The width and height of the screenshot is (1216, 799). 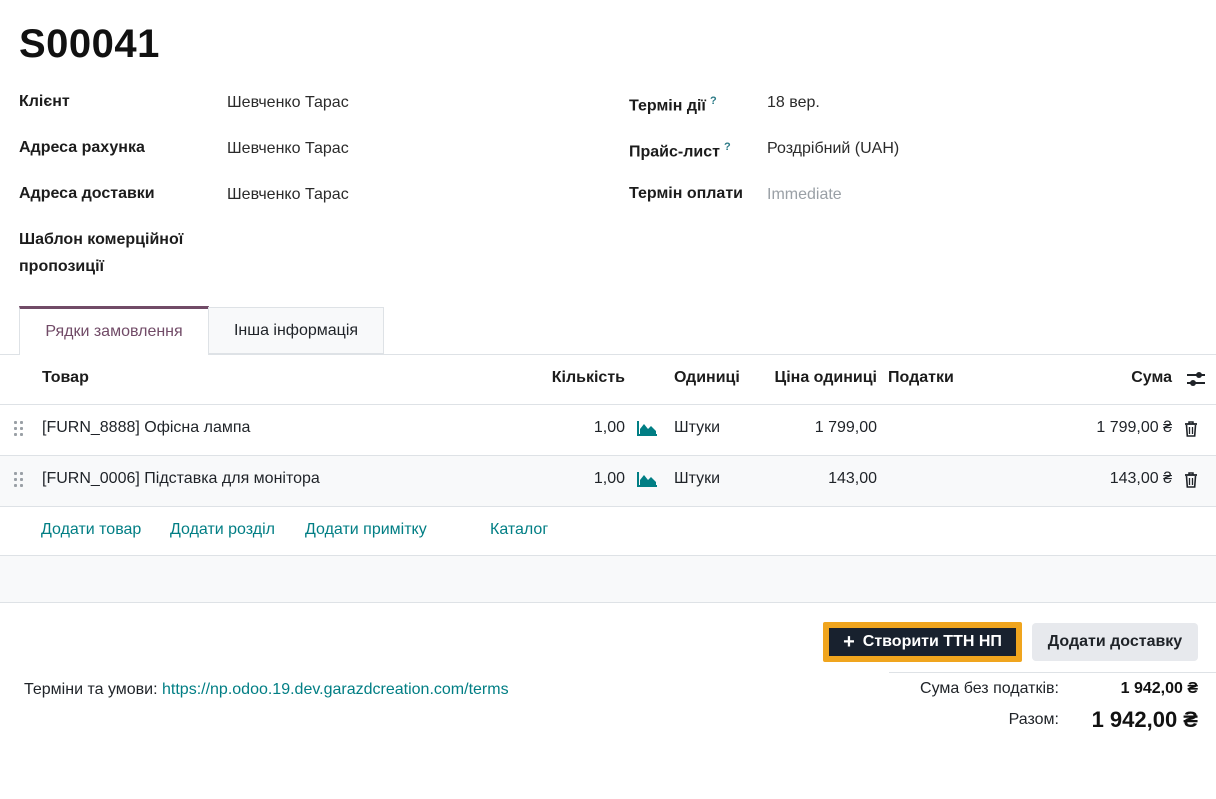 I want to click on customer-value: Шевченко Тарас, so click(x=288, y=103).